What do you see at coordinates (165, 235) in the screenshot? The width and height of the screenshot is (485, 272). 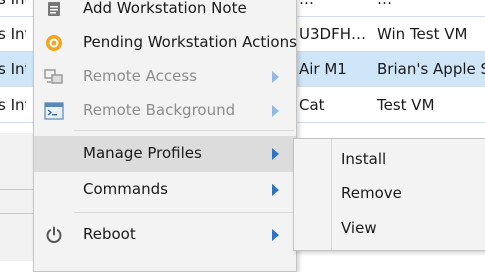 I see `menu-item-reboot: Reboot` at bounding box center [165, 235].